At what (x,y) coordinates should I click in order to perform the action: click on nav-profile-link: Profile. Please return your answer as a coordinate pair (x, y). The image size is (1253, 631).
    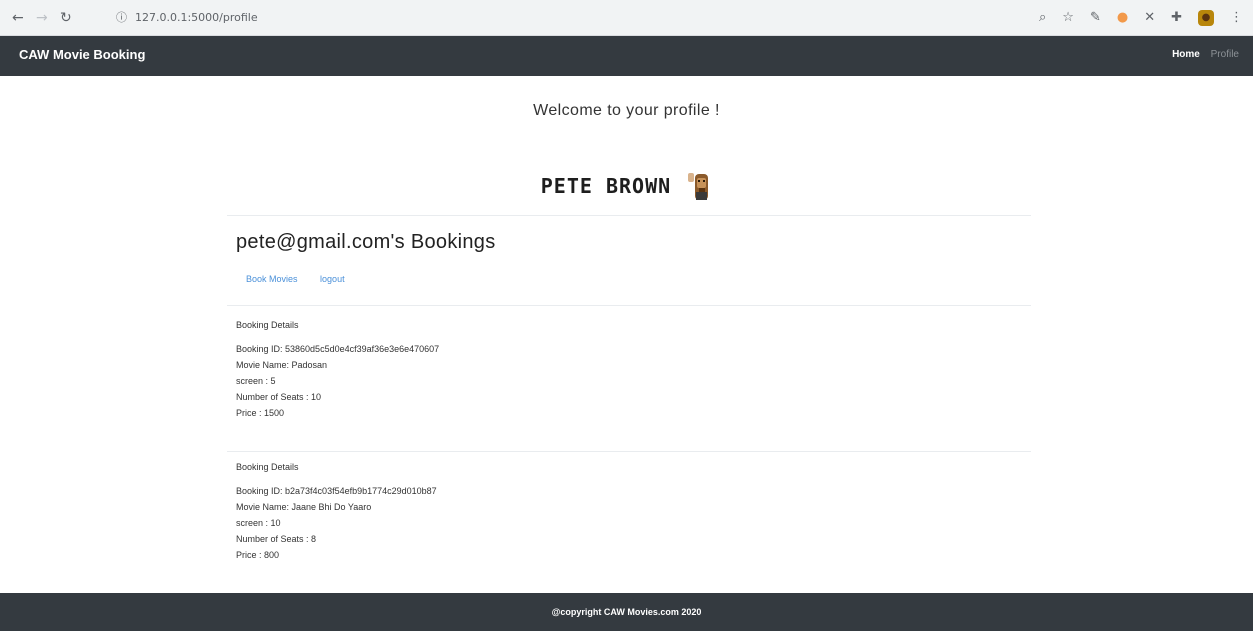
    Looking at the image, I should click on (1225, 54).